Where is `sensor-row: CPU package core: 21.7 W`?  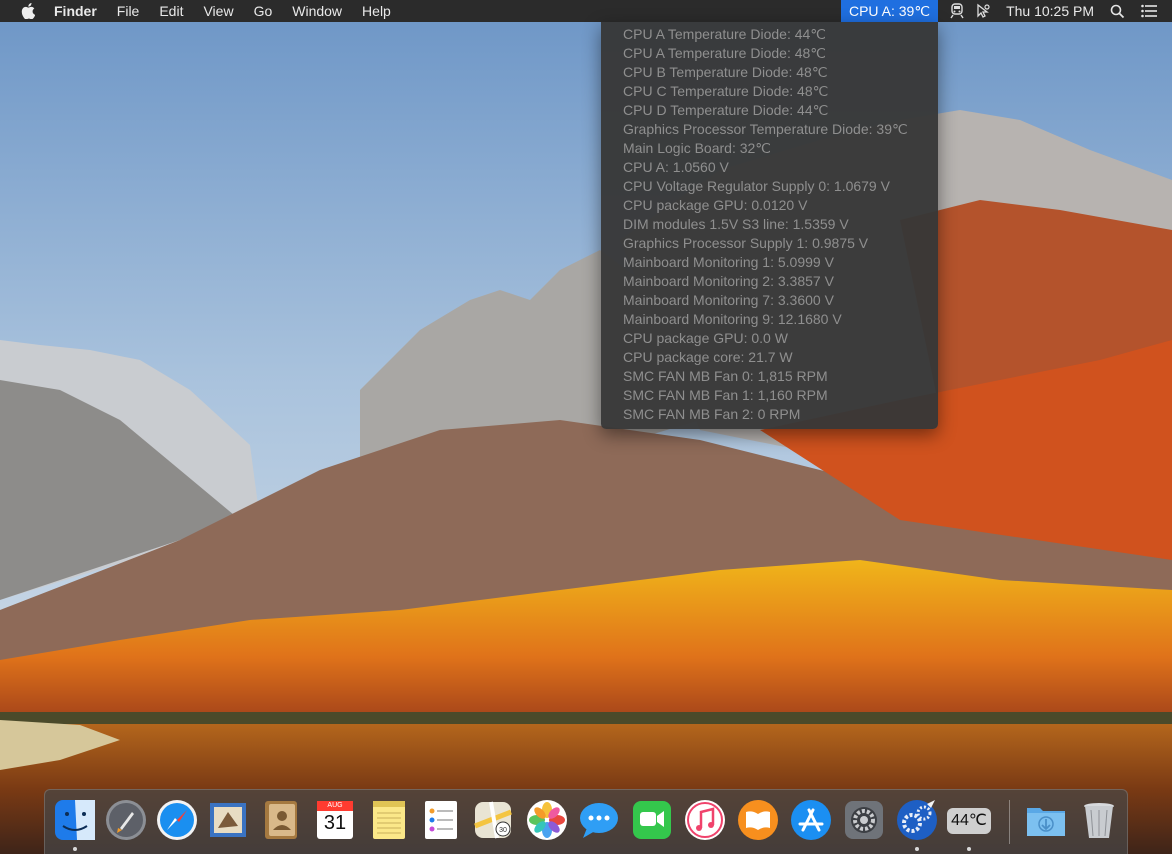 sensor-row: CPU package core: 21.7 W is located at coordinates (708, 357).